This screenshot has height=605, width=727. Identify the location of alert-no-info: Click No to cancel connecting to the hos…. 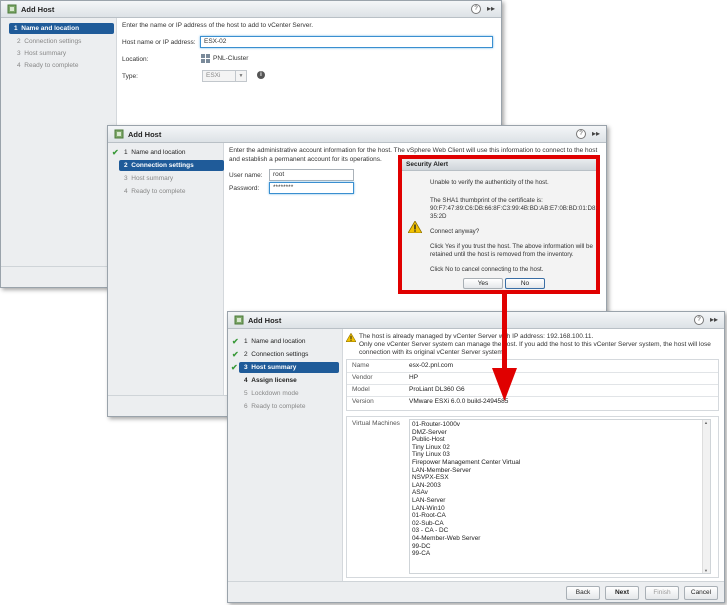
(487, 269).